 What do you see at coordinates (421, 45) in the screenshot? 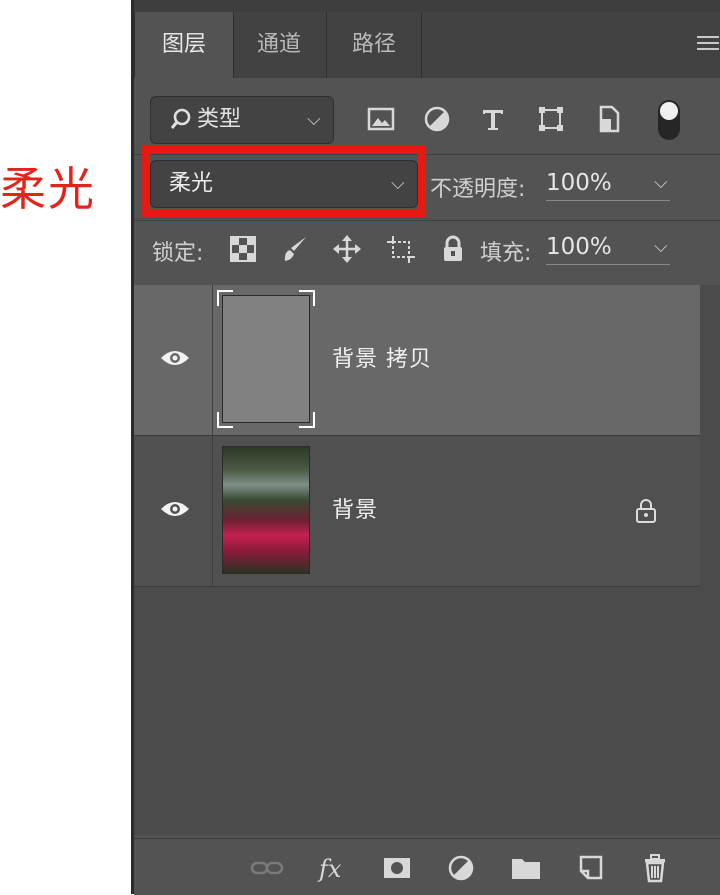
I see `tab-divider` at bounding box center [421, 45].